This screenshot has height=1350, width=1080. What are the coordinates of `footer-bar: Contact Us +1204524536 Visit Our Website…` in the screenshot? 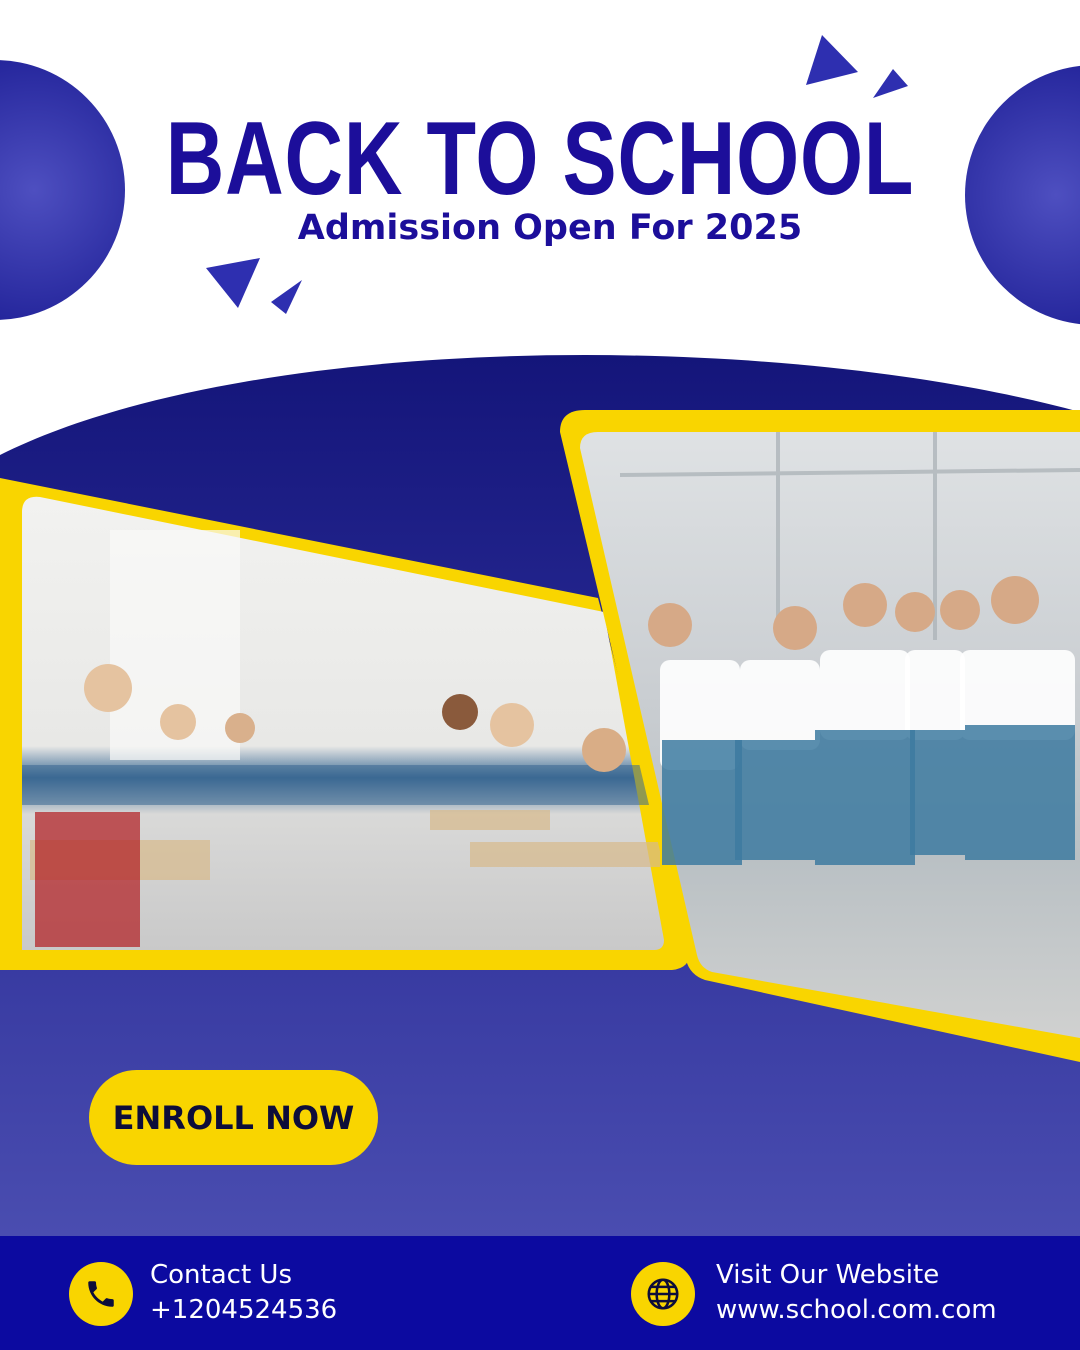 It's located at (540, 1293).